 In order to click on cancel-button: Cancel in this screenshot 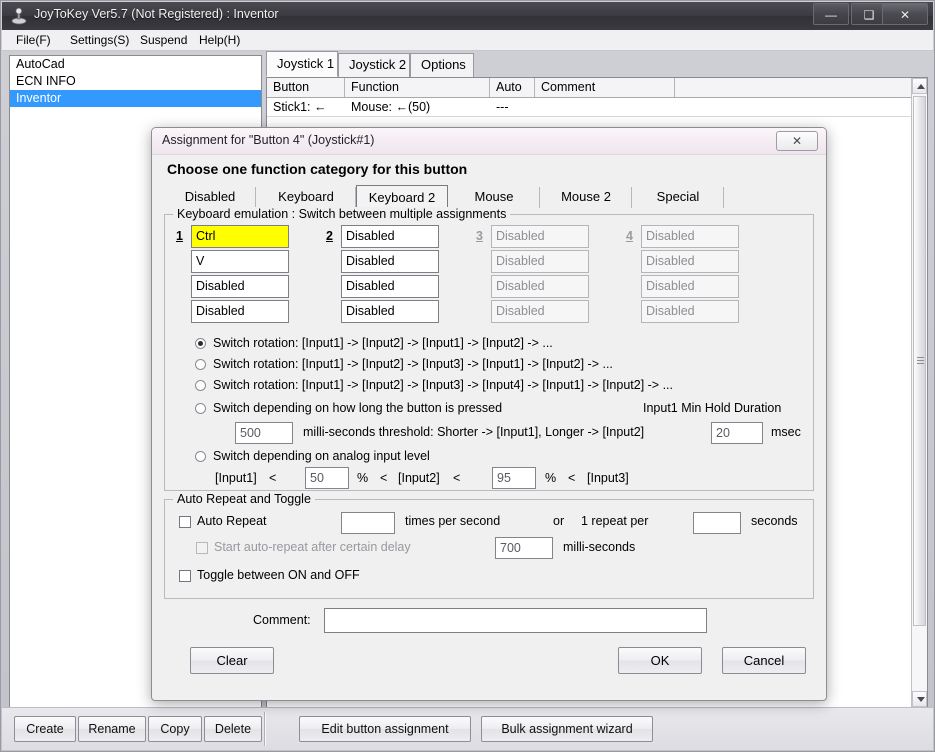, I will do `click(764, 660)`.